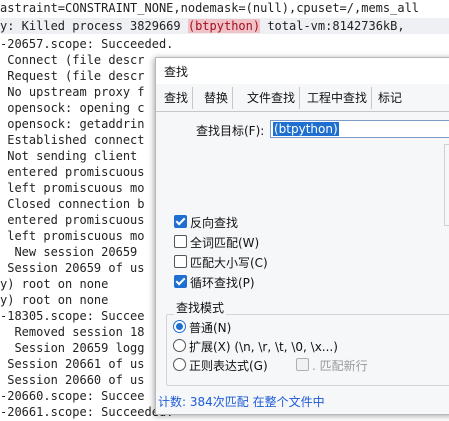  I want to click on find-target-label: 查找目标(F):, so click(230, 131).